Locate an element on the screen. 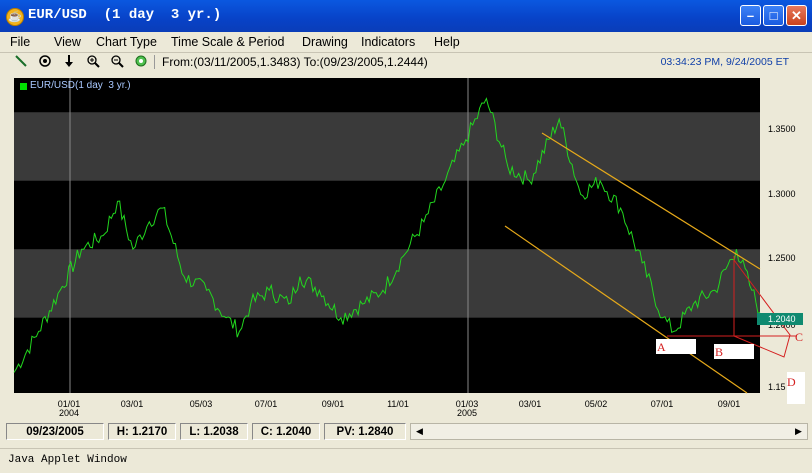 Image resolution: width=812 pixels, height=473 pixels. status-pv: PV: 1.2840 is located at coordinates (365, 431).